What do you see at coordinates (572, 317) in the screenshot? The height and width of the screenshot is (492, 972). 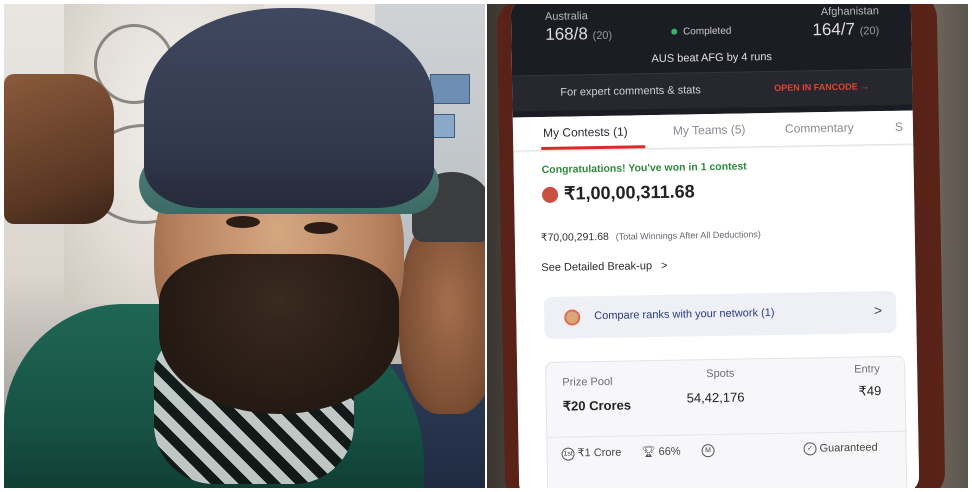 I see `avatar-icon` at bounding box center [572, 317].